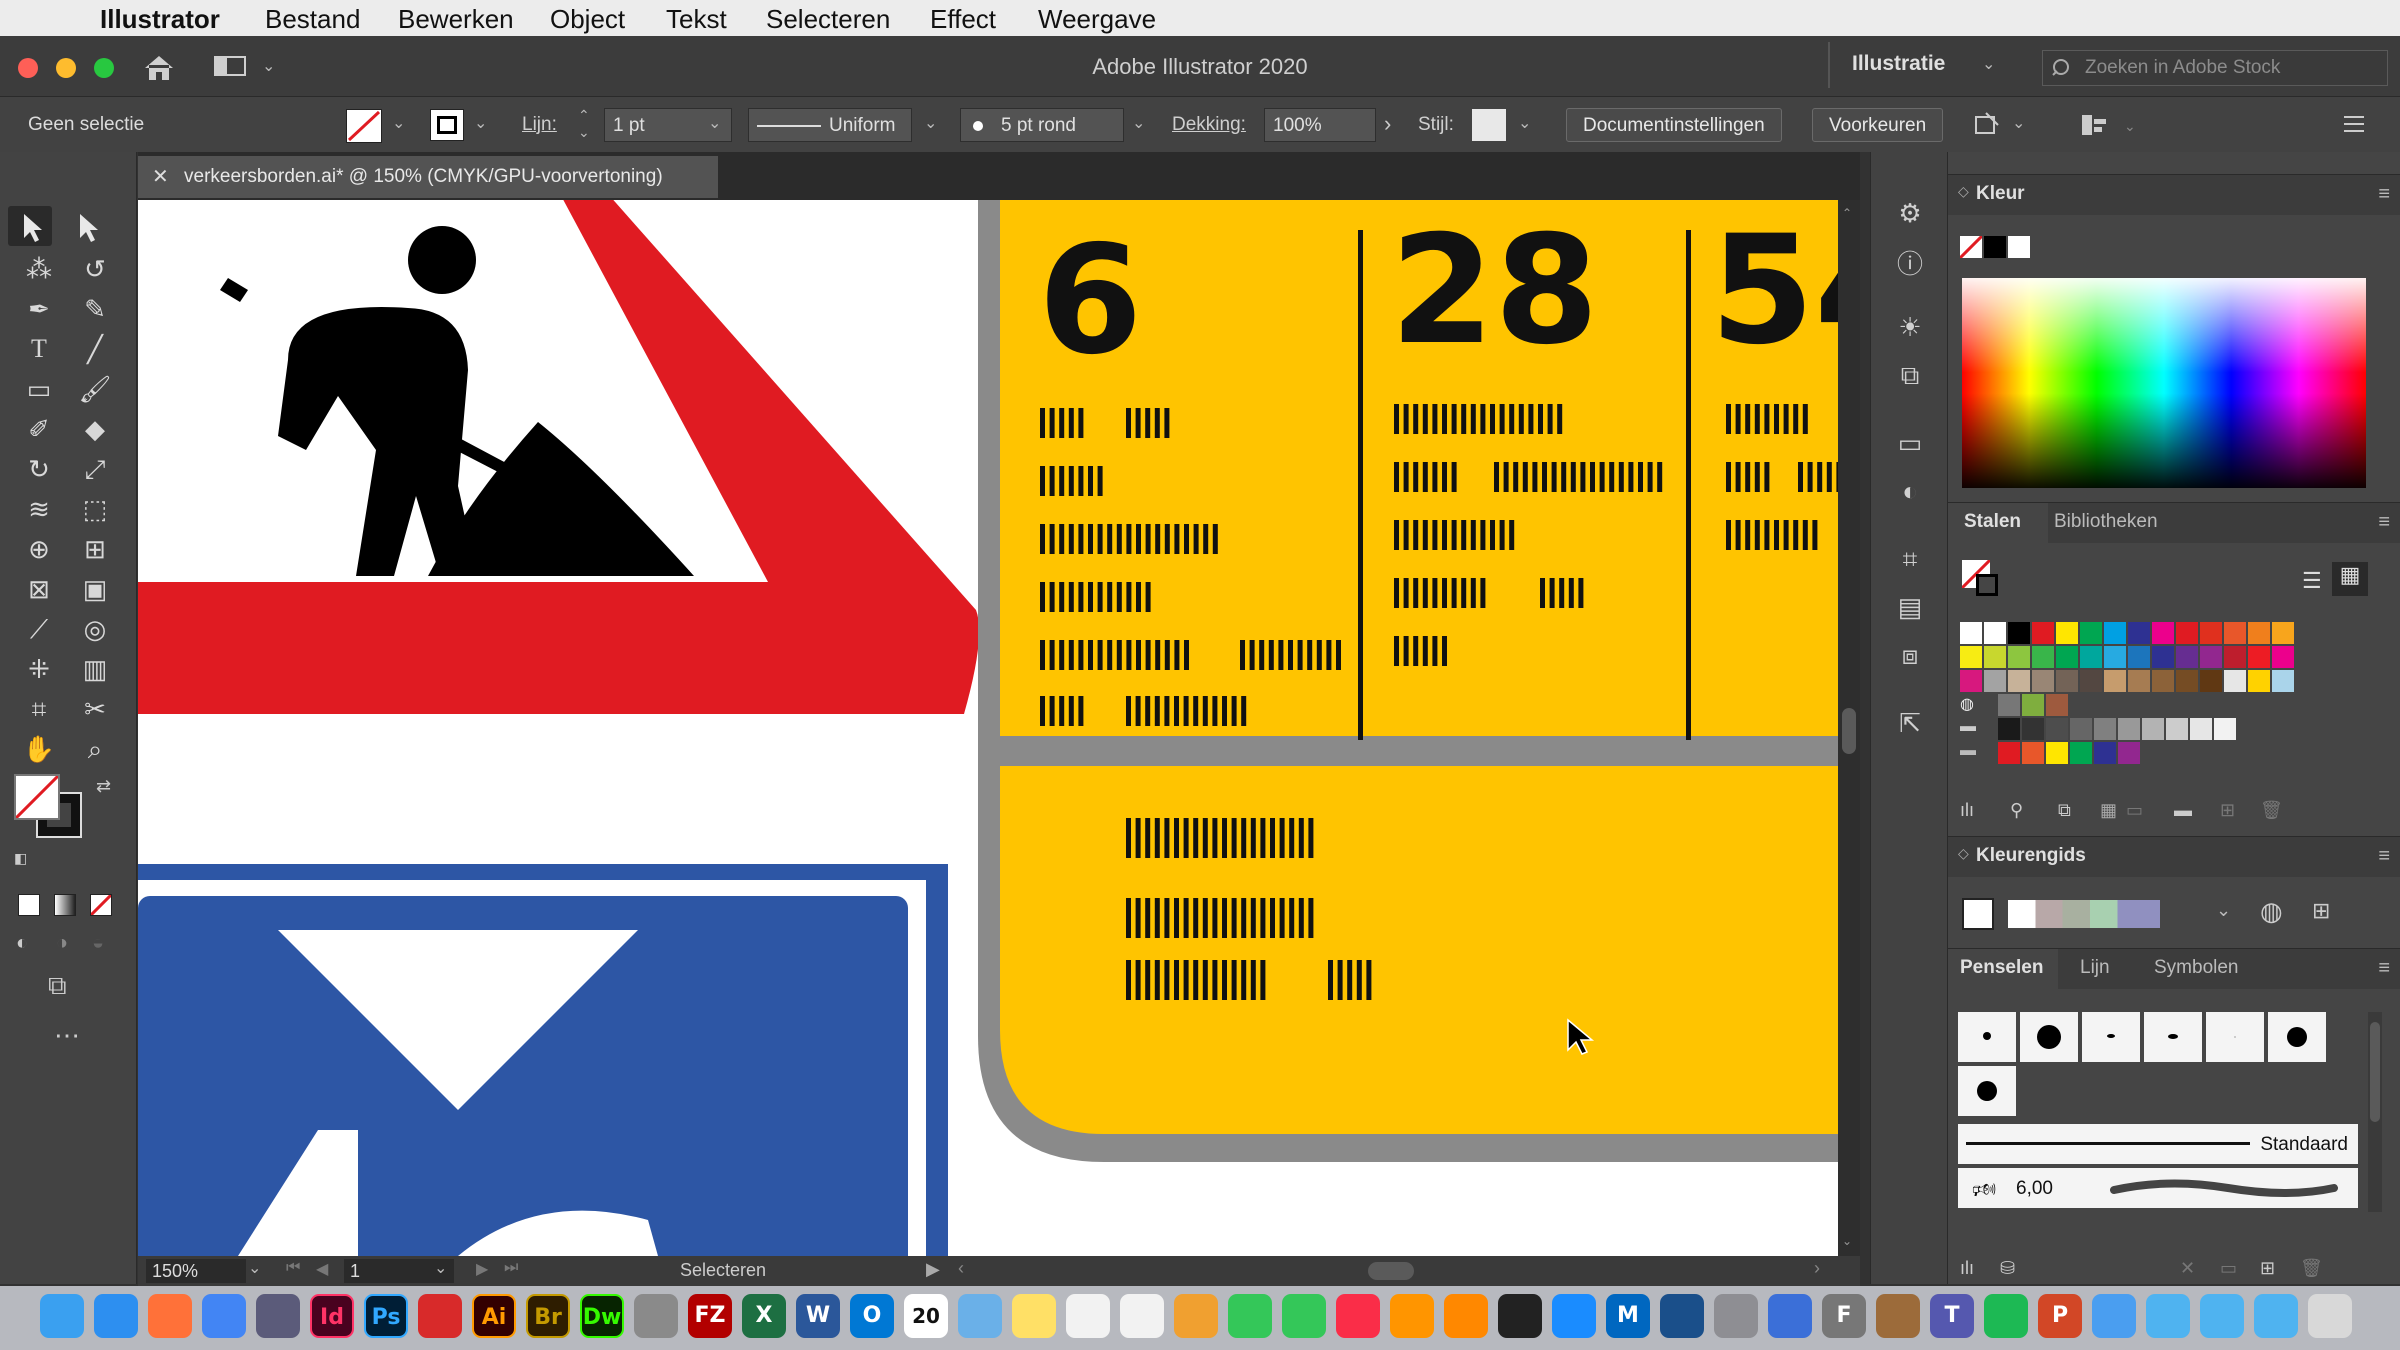 The width and height of the screenshot is (2400, 1350). I want to click on lasso-icon: ↺, so click(95, 269).